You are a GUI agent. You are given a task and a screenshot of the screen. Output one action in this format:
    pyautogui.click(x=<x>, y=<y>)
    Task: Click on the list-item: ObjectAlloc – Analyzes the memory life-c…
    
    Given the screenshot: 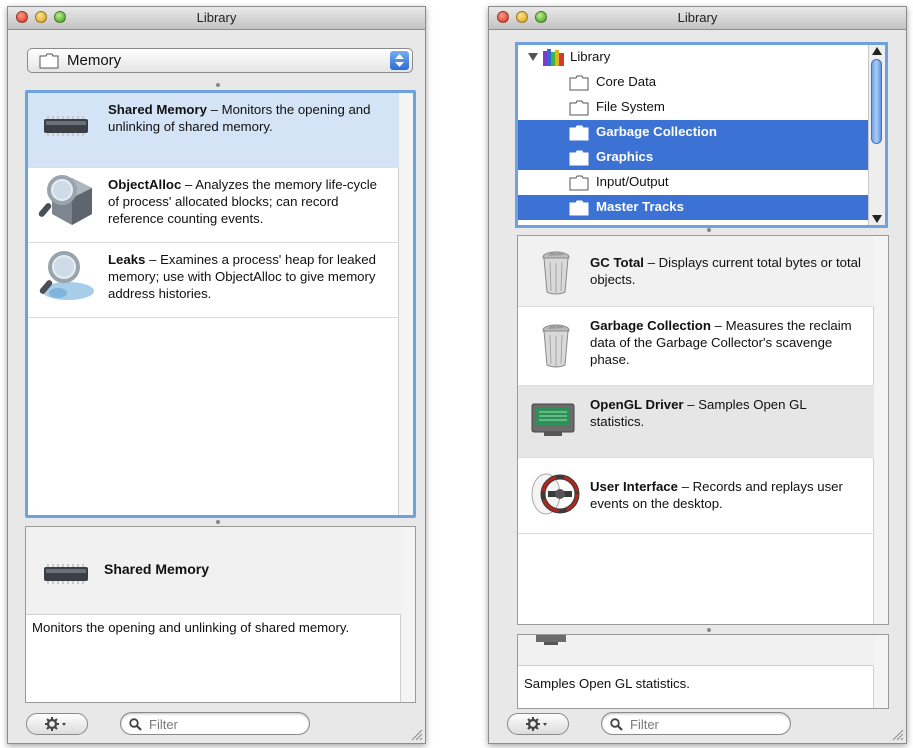 What is the action you would take?
    pyautogui.click(x=213, y=205)
    